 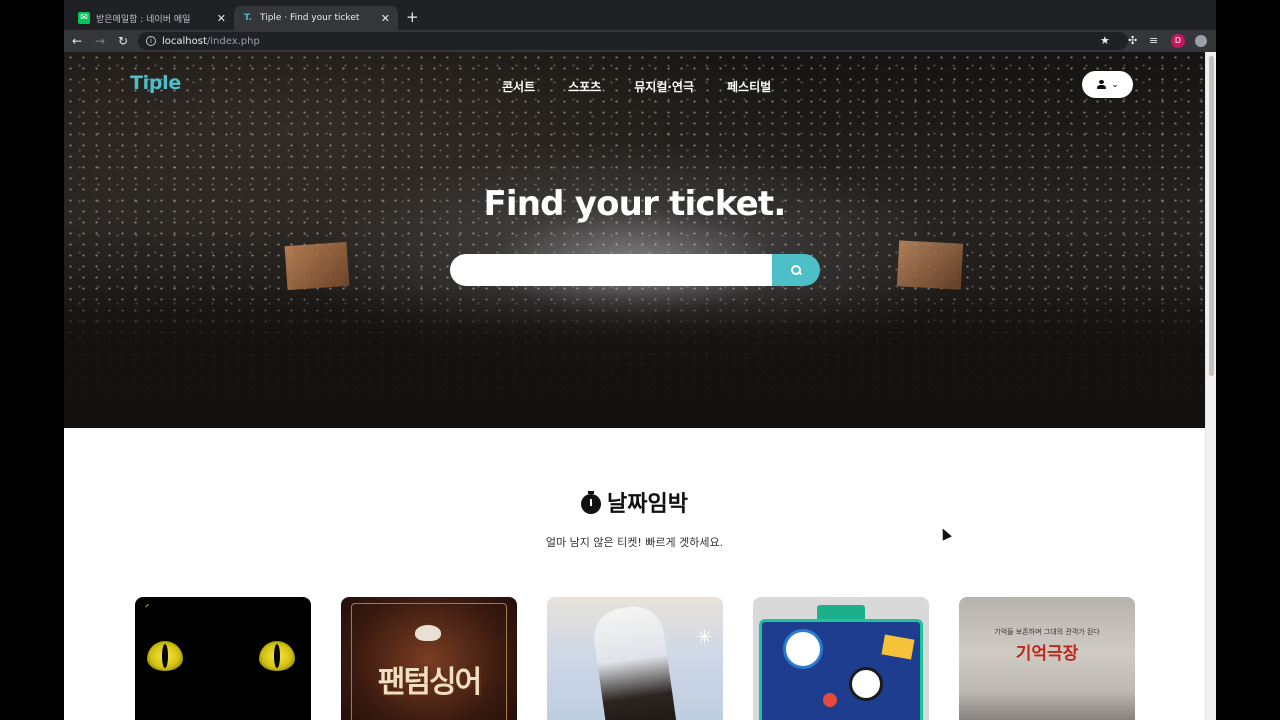 I want to click on planet-illustration, so click(x=830, y=700).